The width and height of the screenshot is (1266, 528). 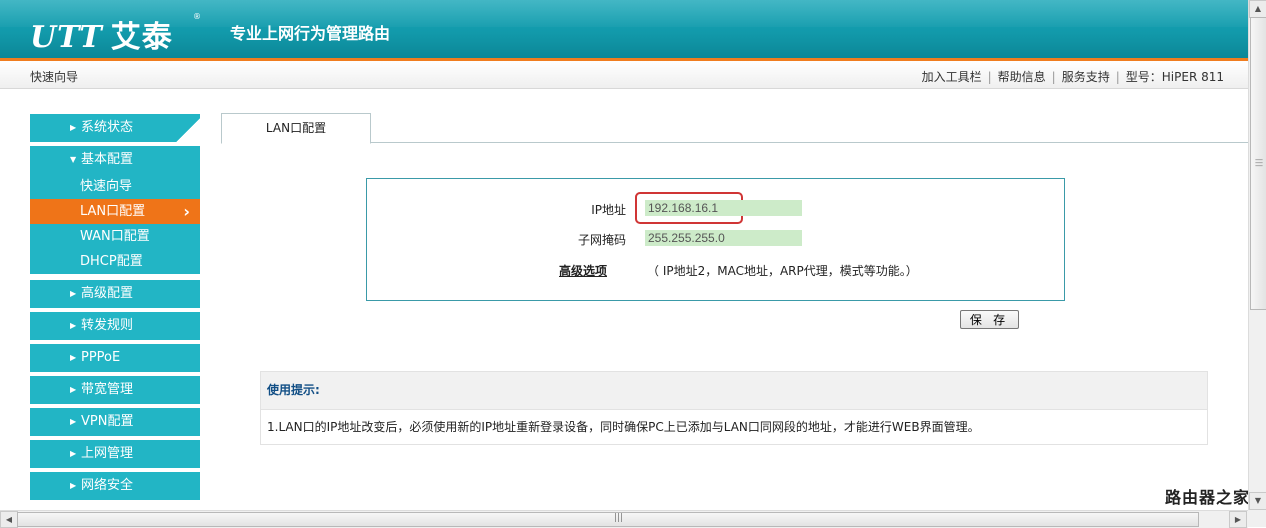 What do you see at coordinates (107, 389) in the screenshot?
I see `sidebar-item-label: 带宽管理` at bounding box center [107, 389].